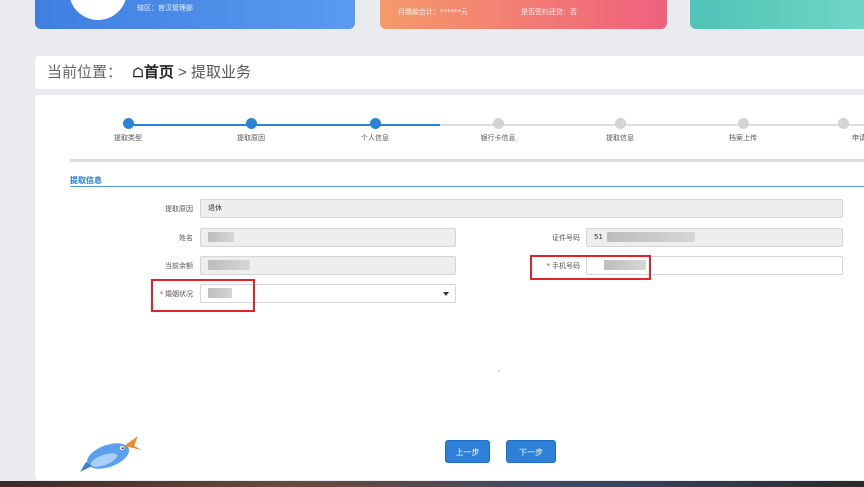  What do you see at coordinates (498, 130) in the screenshot?
I see `step-bank-card-info: 银行卡信息` at bounding box center [498, 130].